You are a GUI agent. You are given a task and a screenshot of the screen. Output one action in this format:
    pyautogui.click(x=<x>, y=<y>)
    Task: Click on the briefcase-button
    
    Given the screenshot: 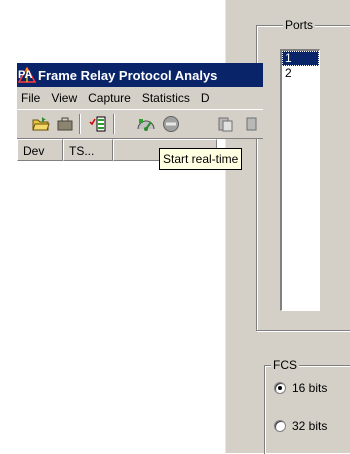 What is the action you would take?
    pyautogui.click(x=65, y=124)
    